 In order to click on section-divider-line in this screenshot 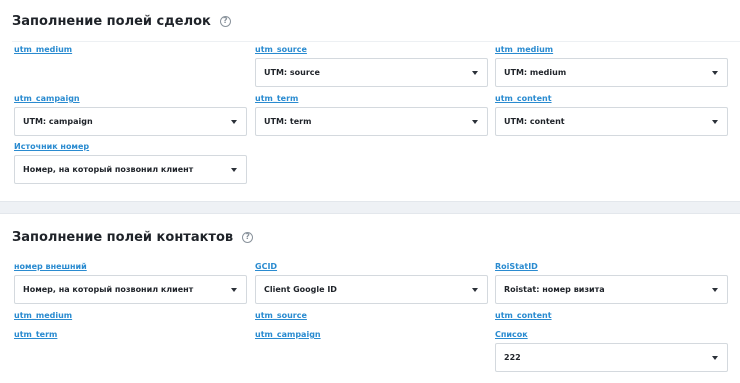, I will do `click(376, 41)`.